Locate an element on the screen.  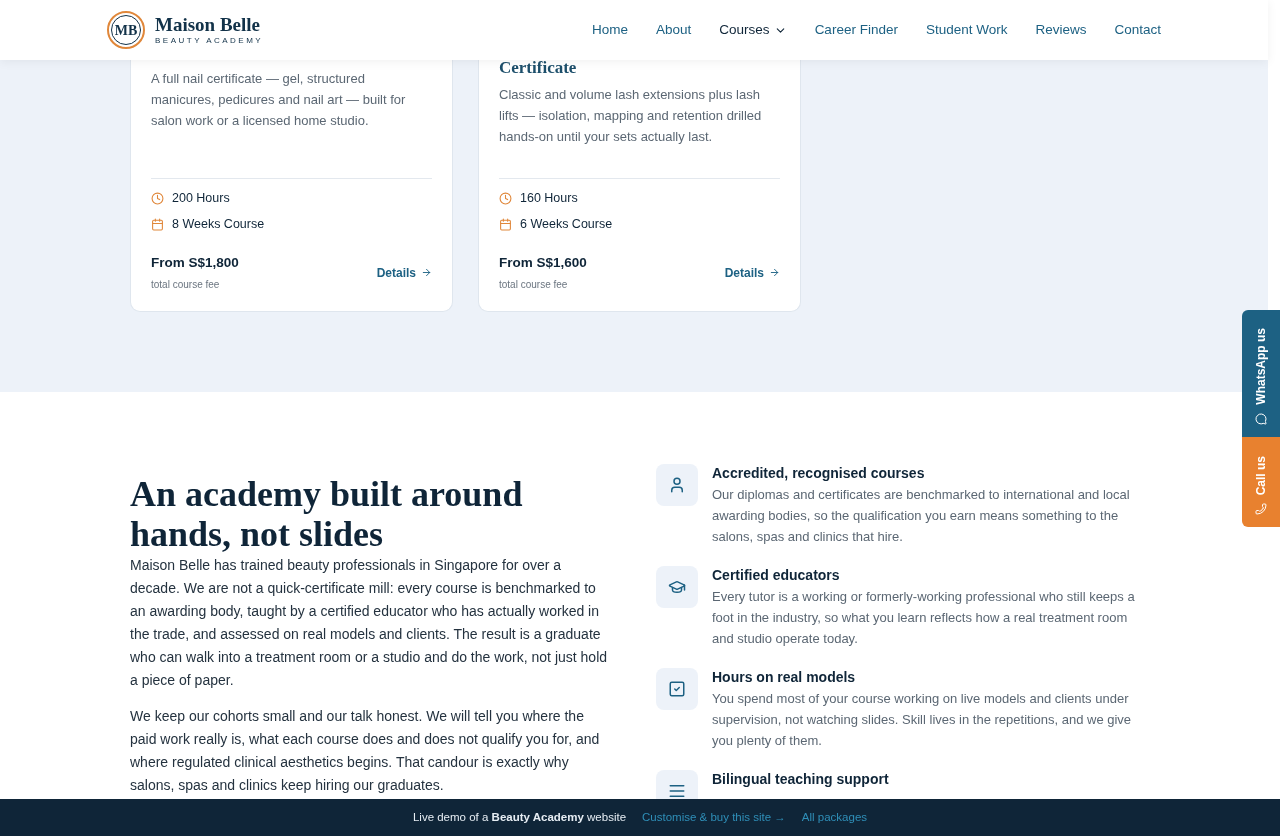
nav-link: Career Finder is located at coordinates (856, 30).